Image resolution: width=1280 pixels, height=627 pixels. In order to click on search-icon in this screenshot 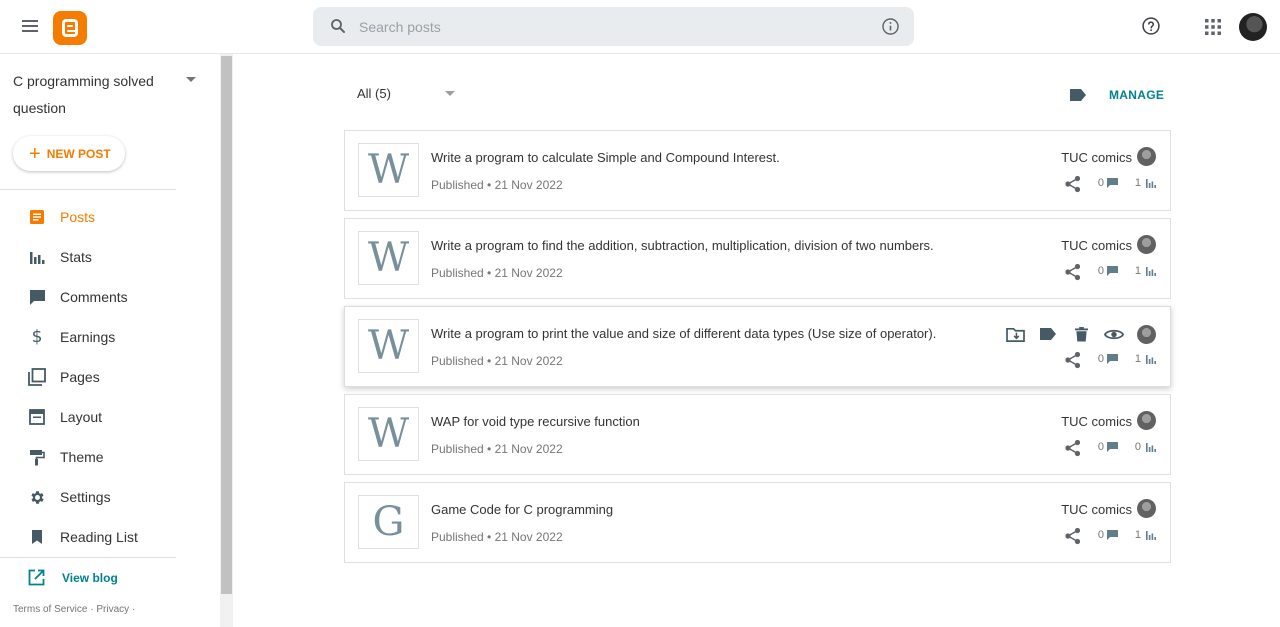, I will do `click(338, 26)`.